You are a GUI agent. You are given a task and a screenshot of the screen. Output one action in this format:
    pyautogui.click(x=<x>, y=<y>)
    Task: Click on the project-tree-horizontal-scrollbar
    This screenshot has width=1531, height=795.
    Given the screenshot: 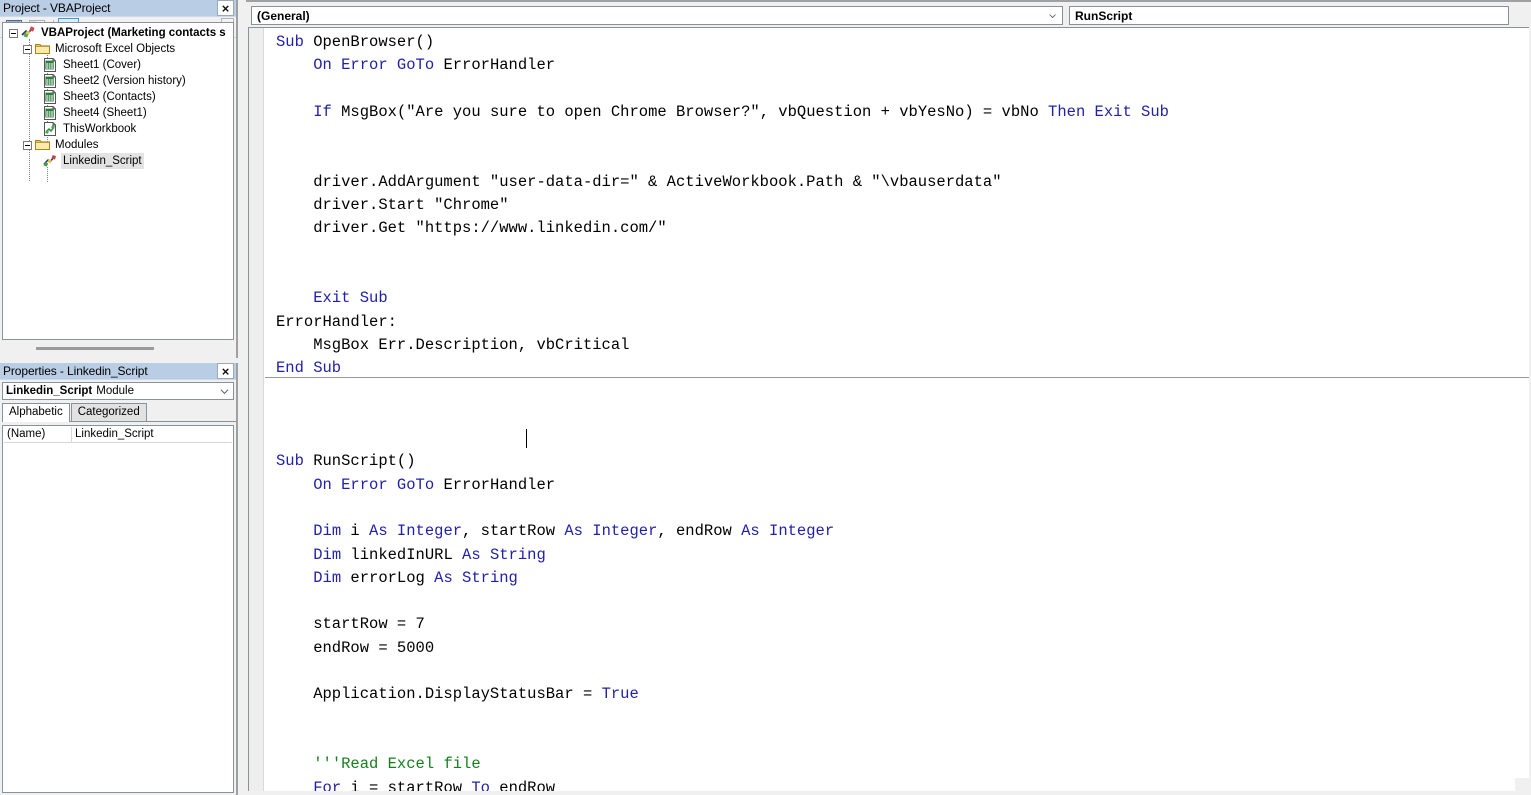 What is the action you would take?
    pyautogui.click(x=118, y=349)
    